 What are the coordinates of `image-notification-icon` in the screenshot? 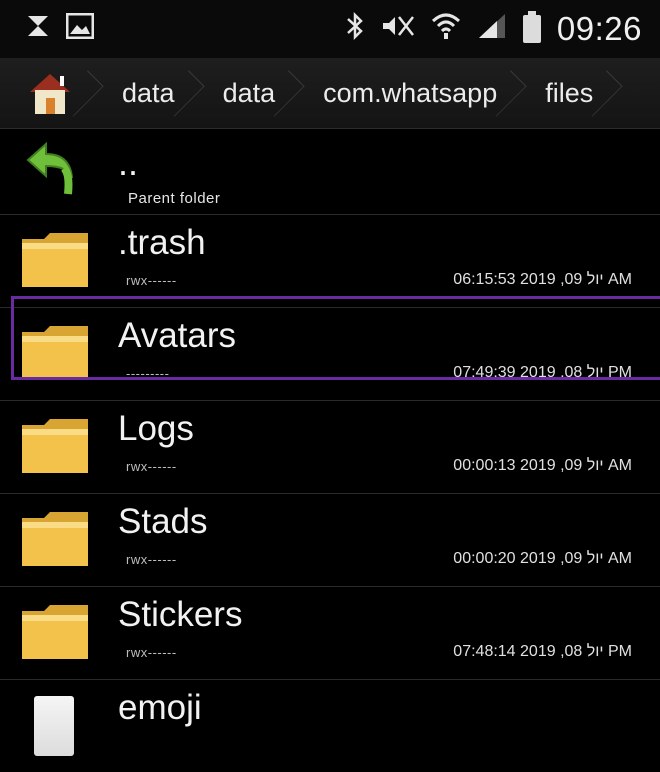 It's located at (80, 28).